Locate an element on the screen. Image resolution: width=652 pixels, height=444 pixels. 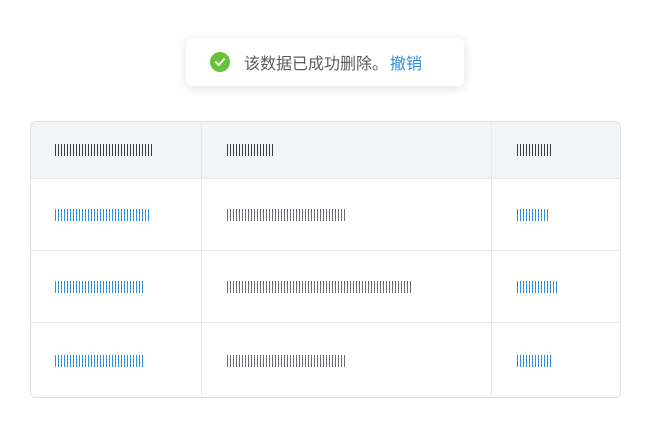
toast-notification: 该数据已成功删除。 撤销 is located at coordinates (325, 62).